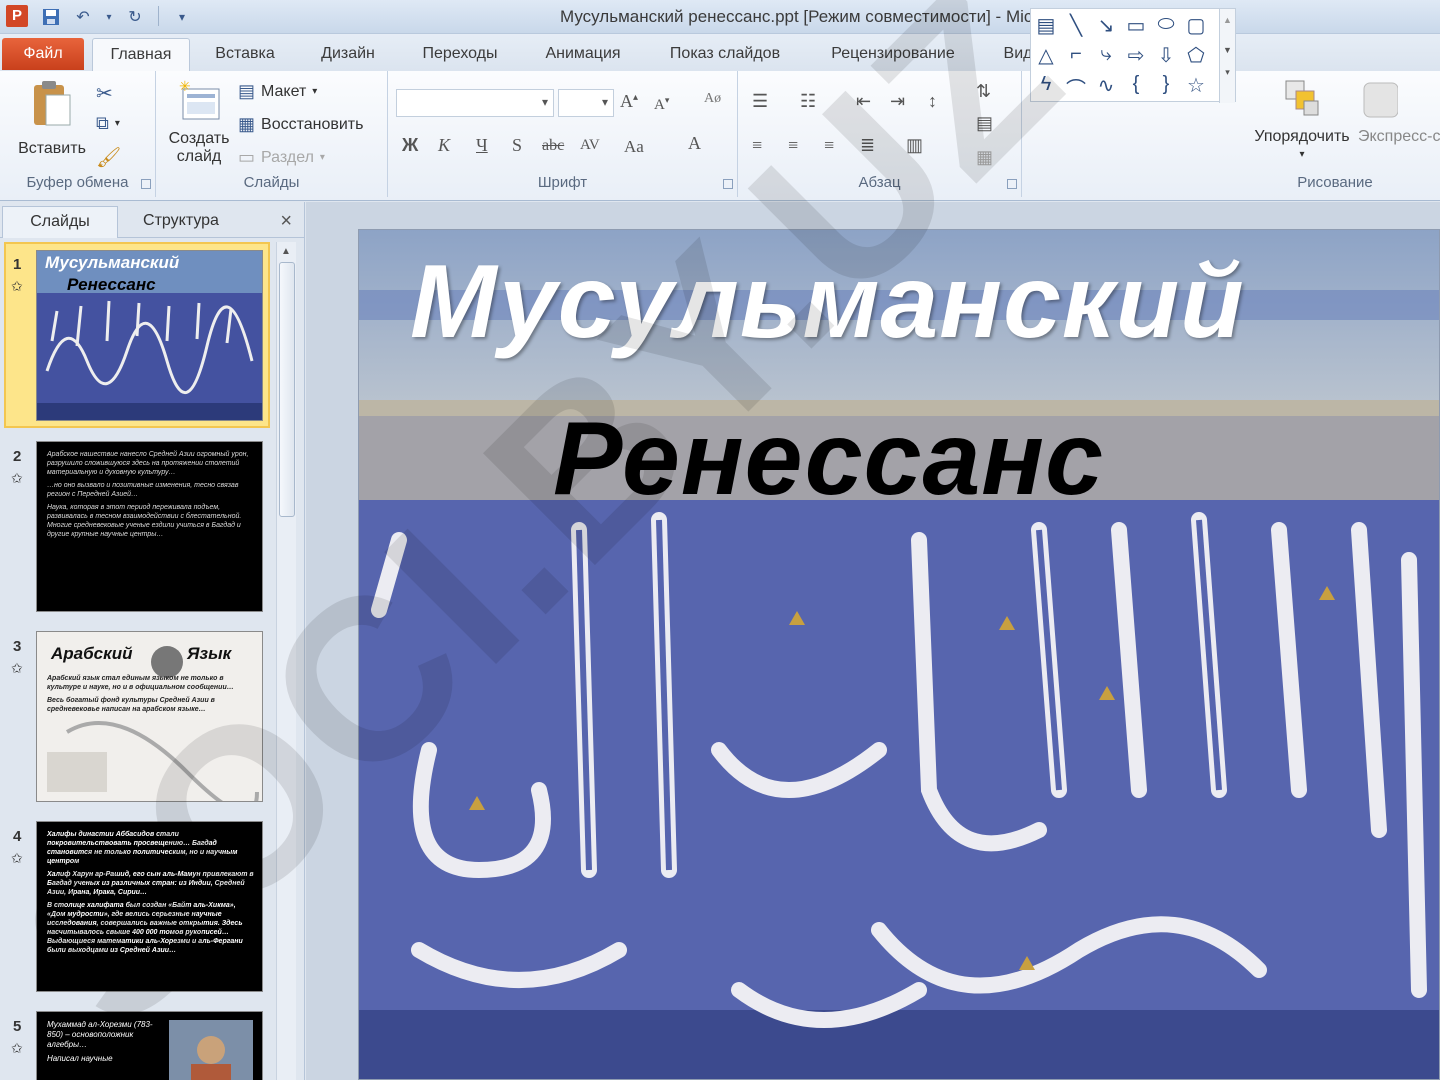  What do you see at coordinates (277, 91) in the screenshot?
I see `layout-button: ▤ Макет ▾` at bounding box center [277, 91].